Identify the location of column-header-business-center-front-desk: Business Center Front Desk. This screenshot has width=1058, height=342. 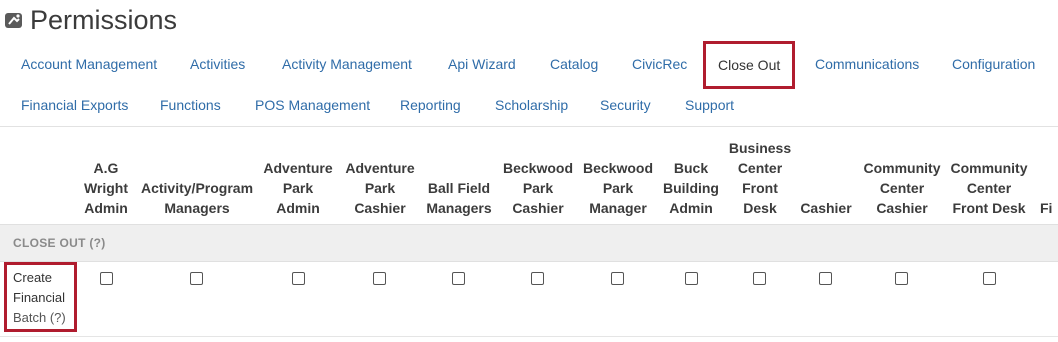
(760, 178).